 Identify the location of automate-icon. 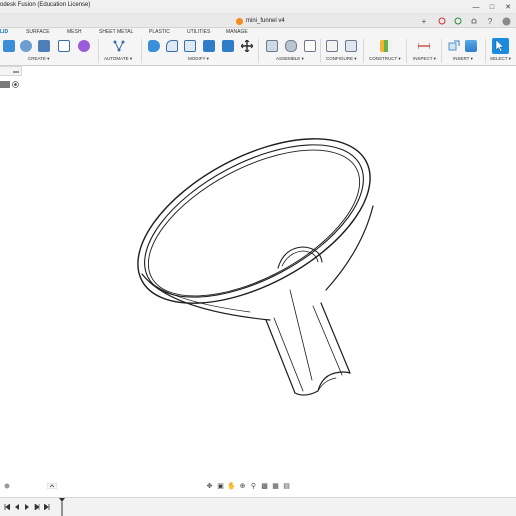
(119, 46).